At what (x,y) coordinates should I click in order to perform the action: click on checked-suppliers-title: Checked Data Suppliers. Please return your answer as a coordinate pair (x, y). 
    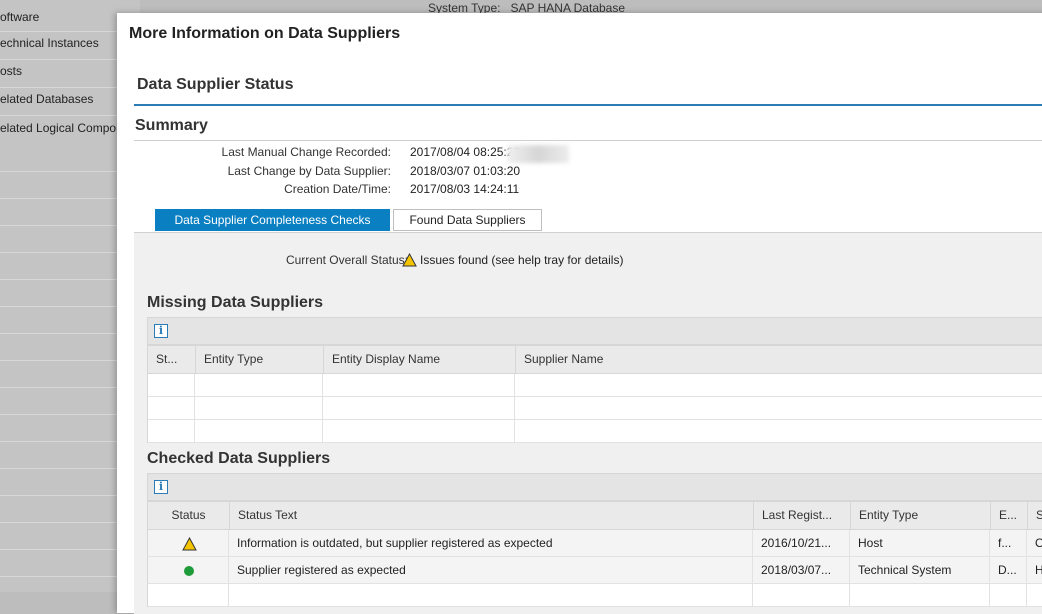
    Looking at the image, I should click on (239, 458).